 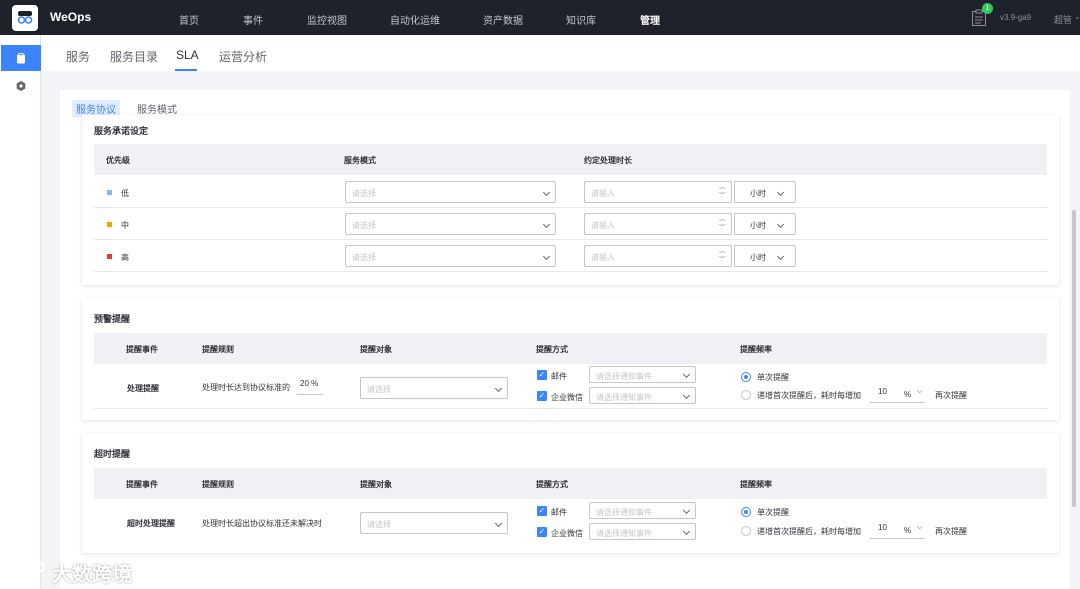 I want to click on nav-knowledge-base: 知识库, so click(x=581, y=19).